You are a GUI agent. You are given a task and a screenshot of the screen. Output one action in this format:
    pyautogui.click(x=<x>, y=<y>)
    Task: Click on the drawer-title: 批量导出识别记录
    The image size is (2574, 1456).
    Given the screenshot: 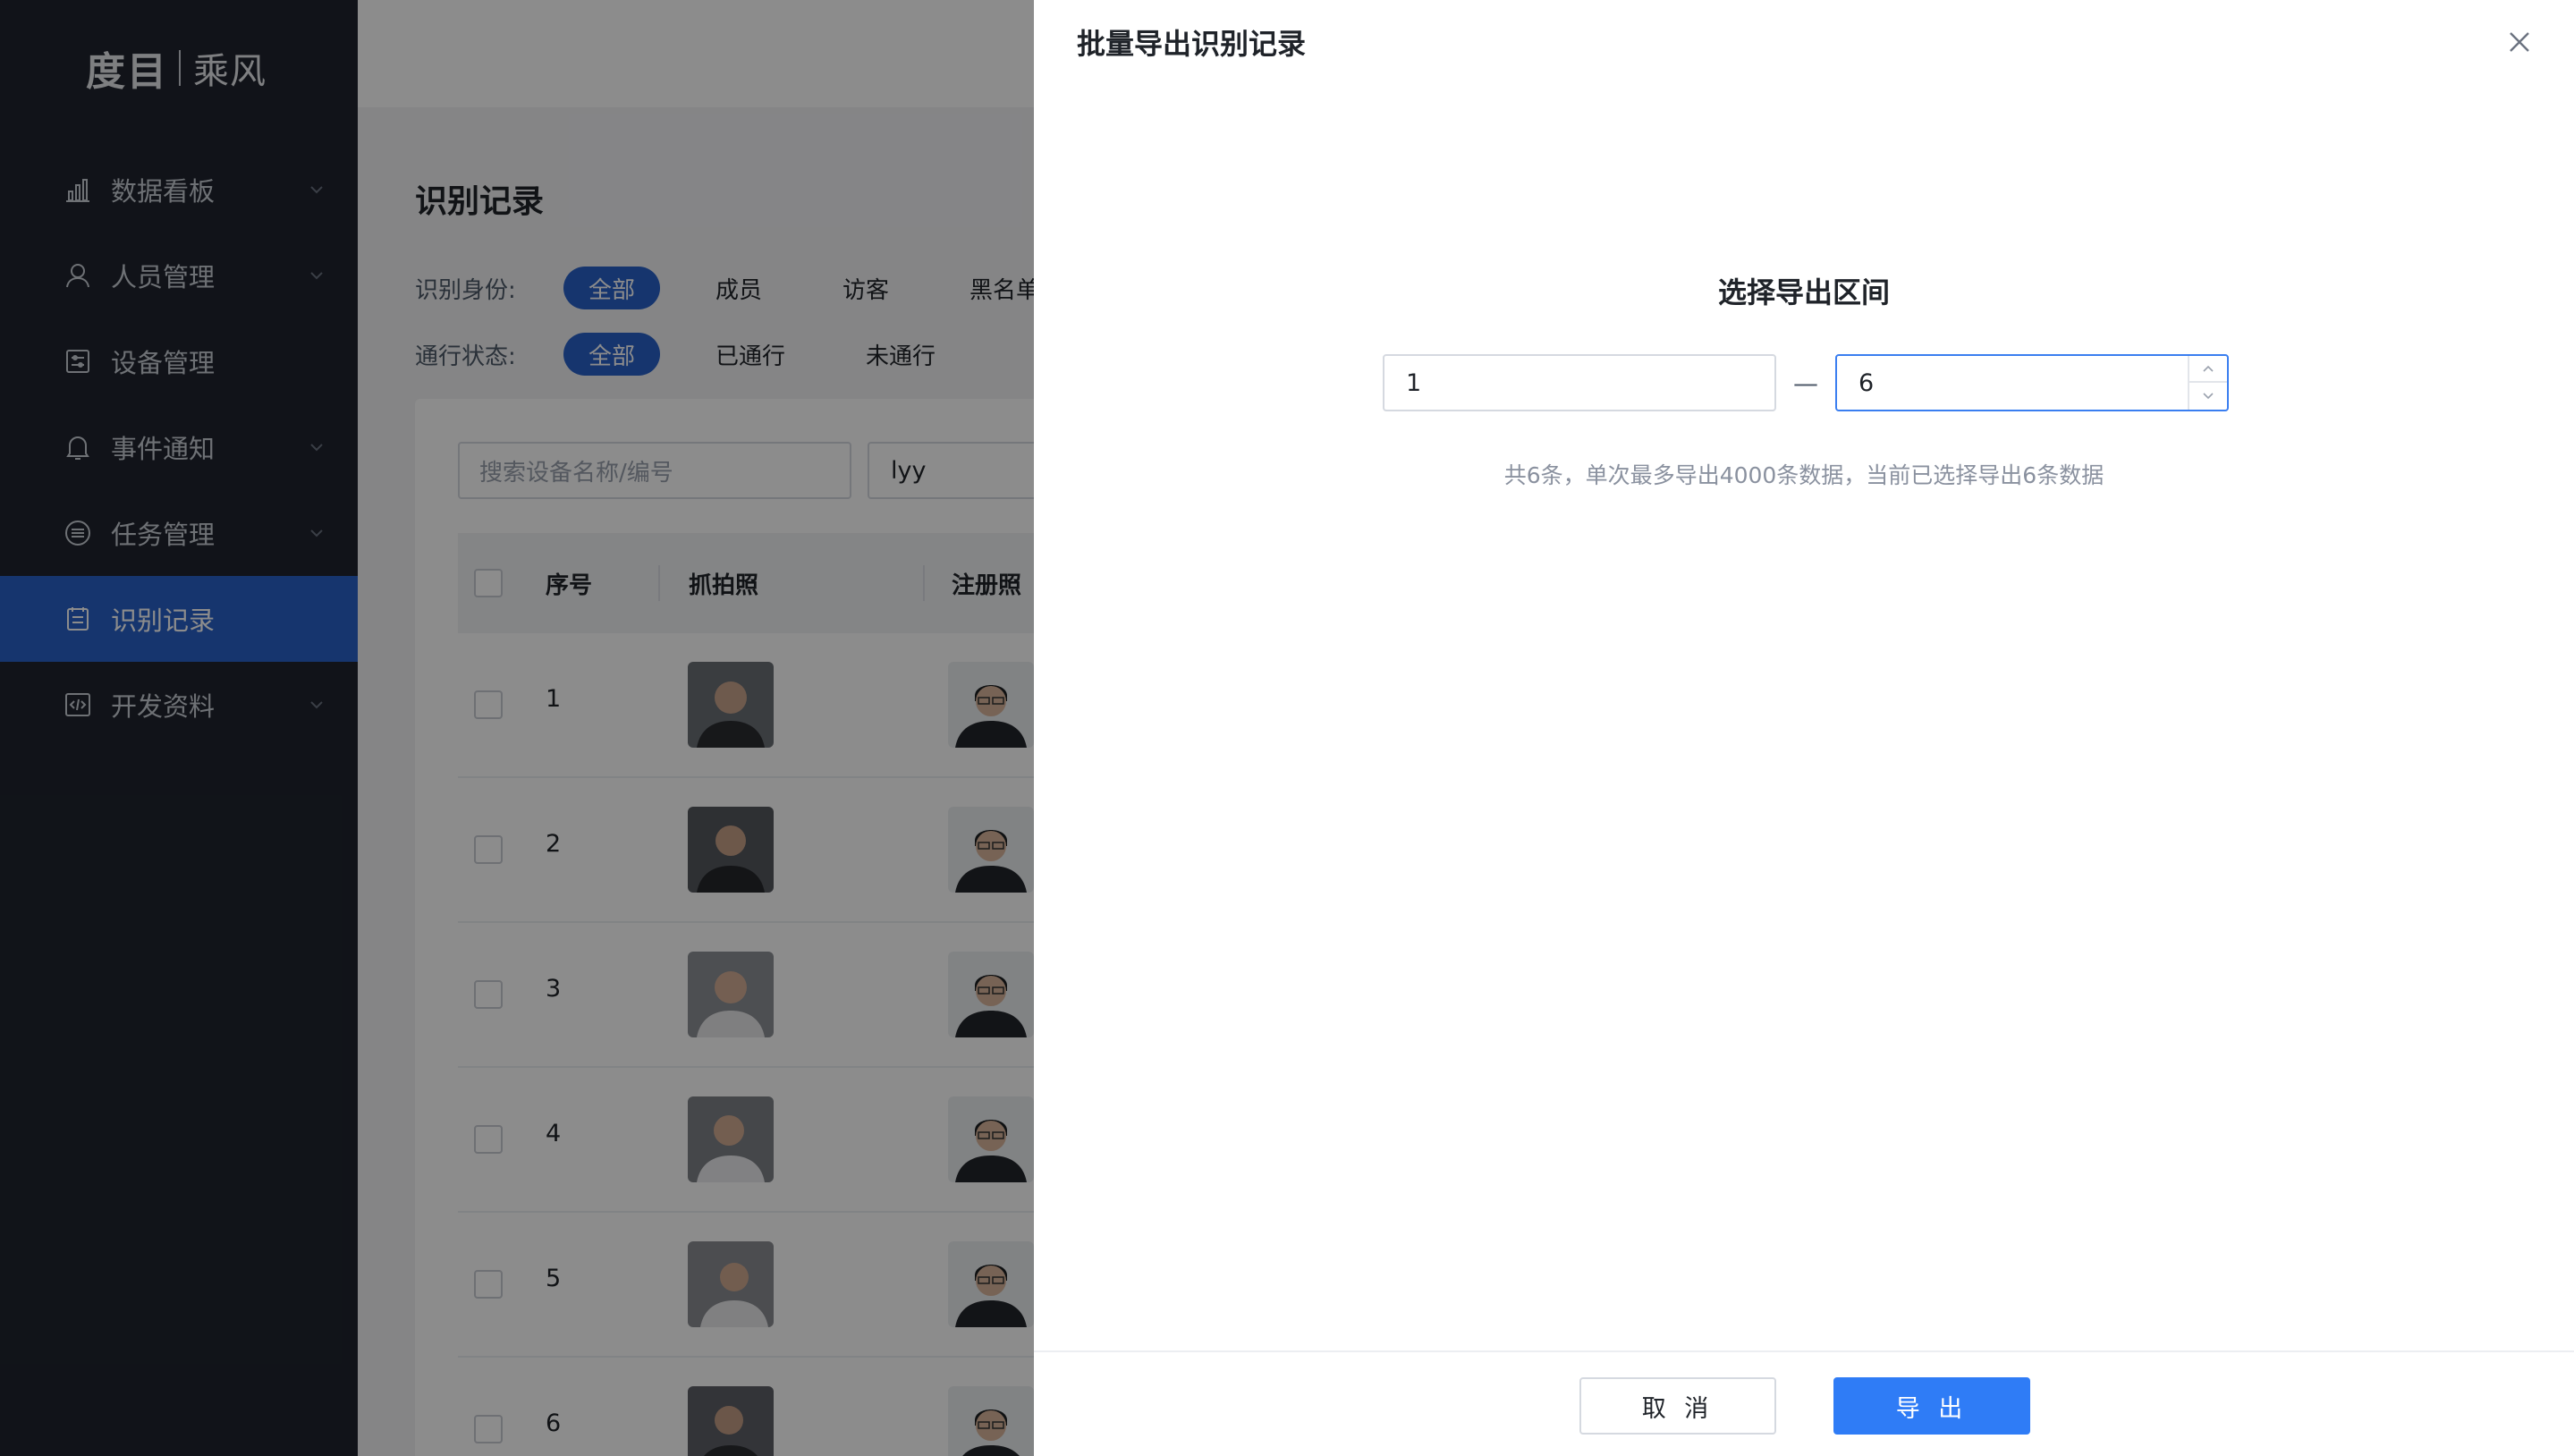 What is the action you would take?
    pyautogui.click(x=1192, y=44)
    